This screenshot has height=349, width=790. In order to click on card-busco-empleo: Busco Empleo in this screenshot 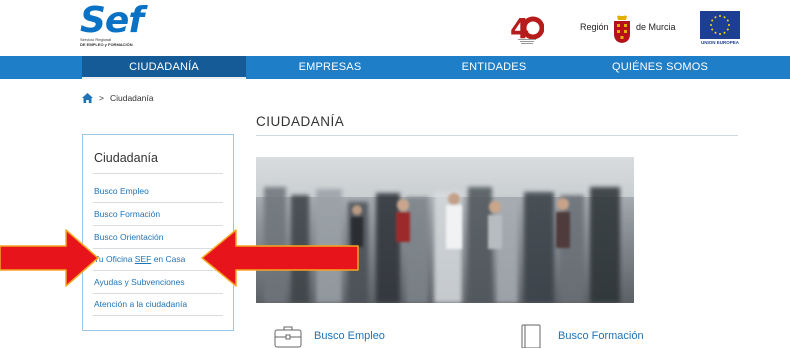, I will do `click(329, 335)`.